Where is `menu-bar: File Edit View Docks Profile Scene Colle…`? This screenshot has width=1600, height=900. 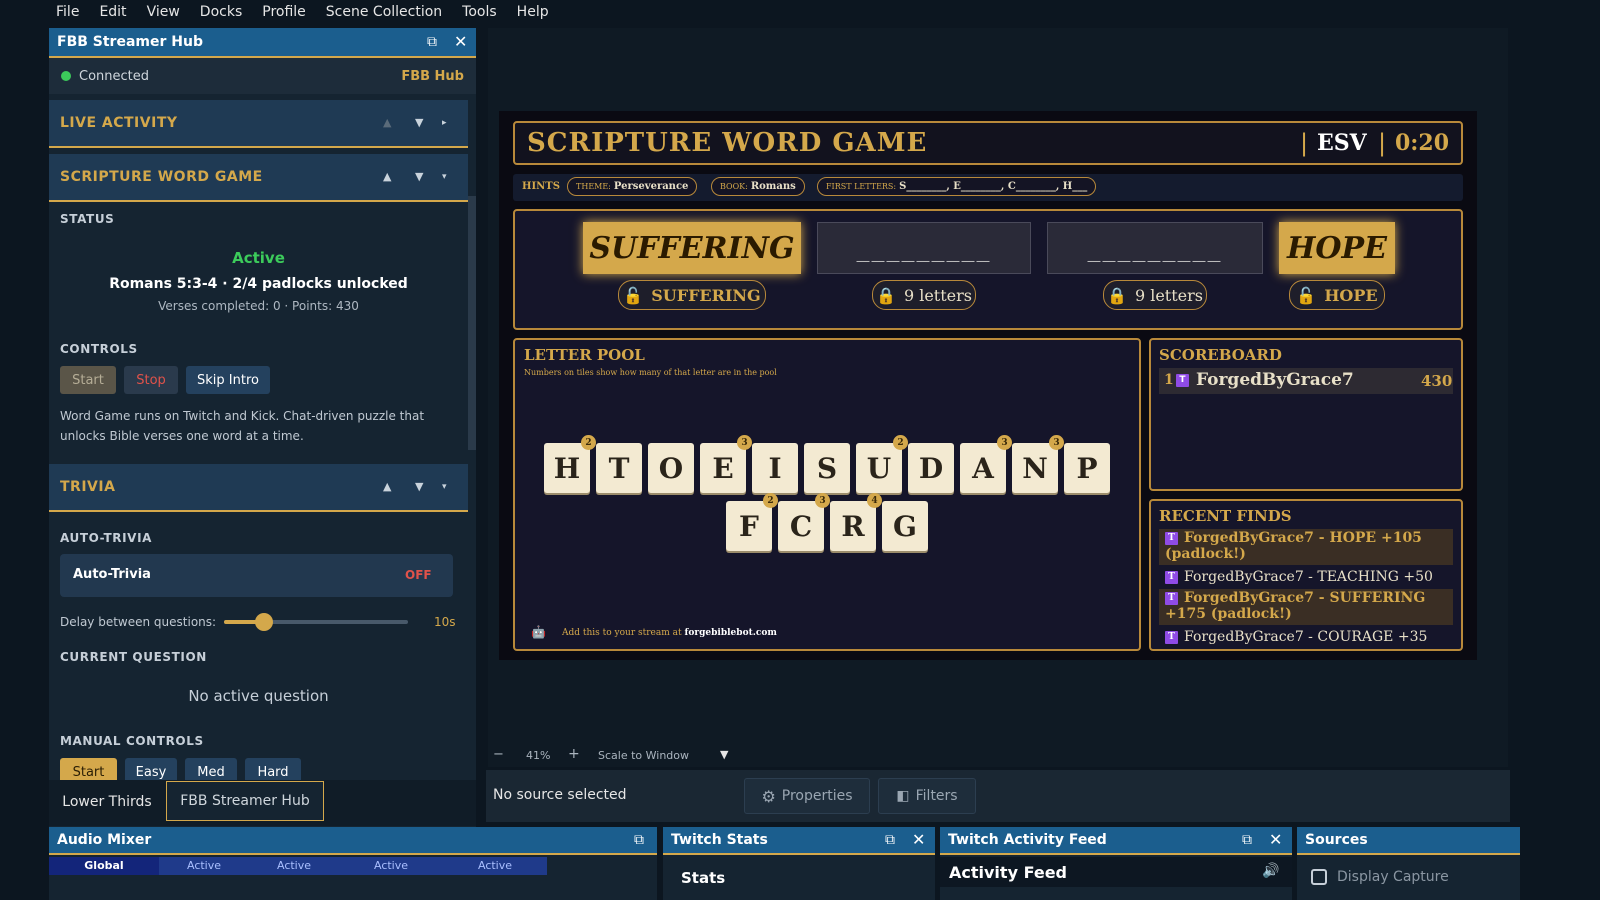
menu-bar: File Edit View Docks Profile Scene Colle… is located at coordinates (800, 11).